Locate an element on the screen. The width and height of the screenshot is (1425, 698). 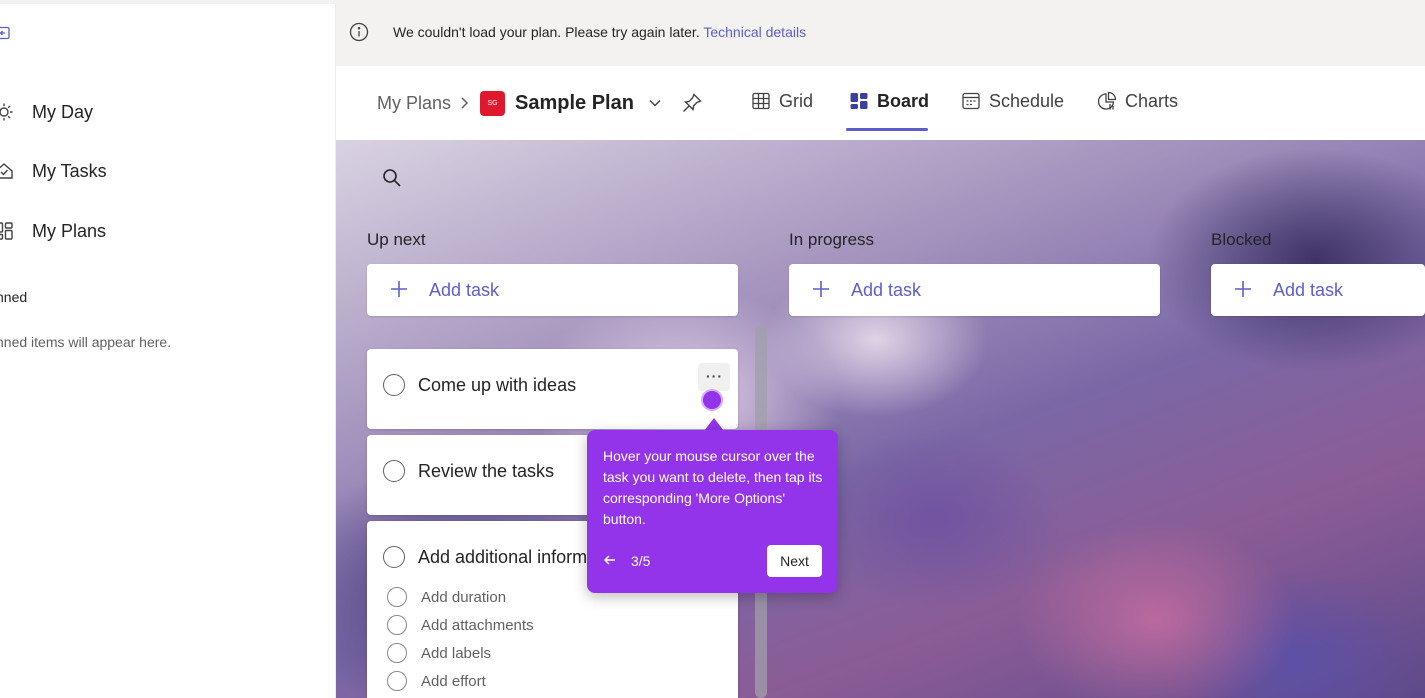
more-options-icon: ··· is located at coordinates (714, 376).